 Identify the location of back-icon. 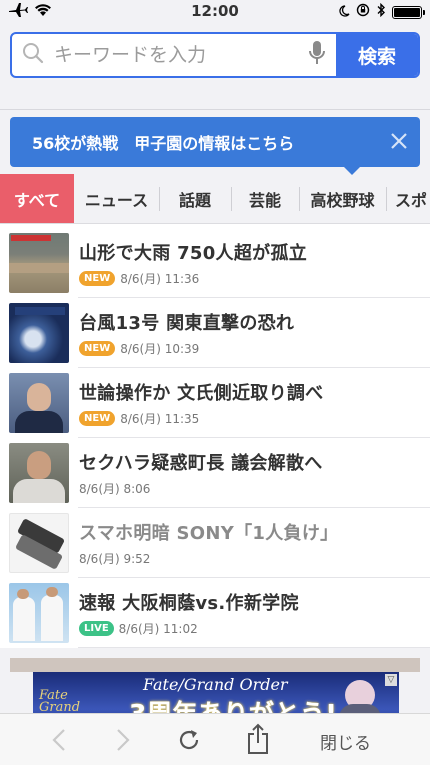
(59, 740).